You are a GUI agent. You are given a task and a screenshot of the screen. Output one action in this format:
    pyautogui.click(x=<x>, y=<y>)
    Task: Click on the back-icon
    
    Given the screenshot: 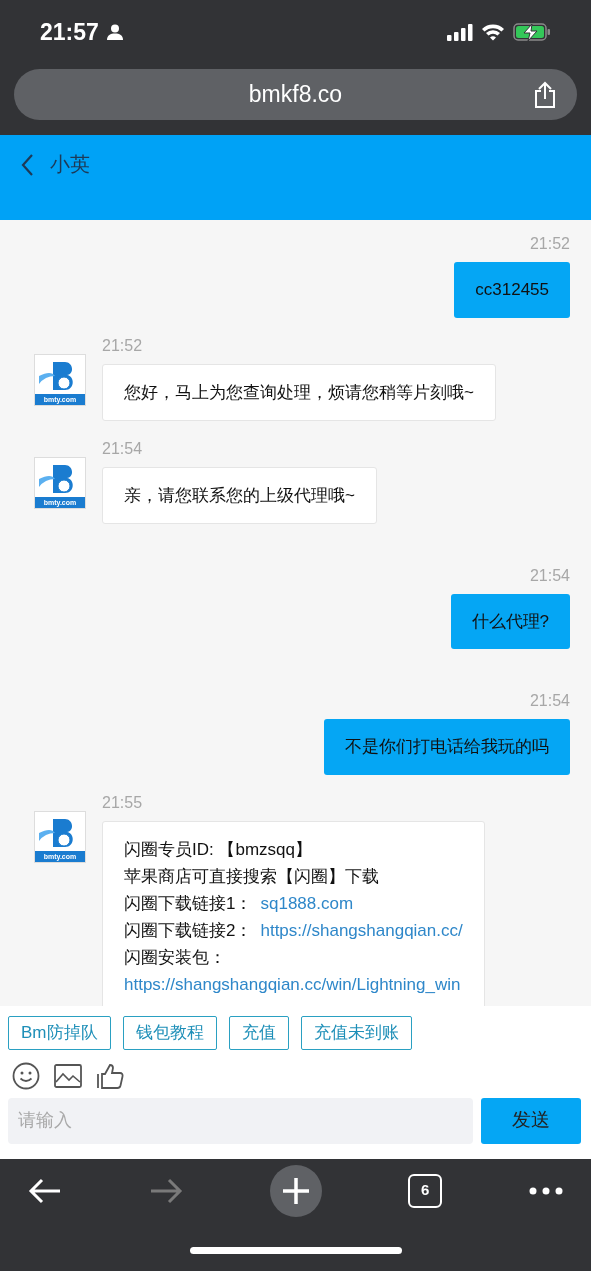 What is the action you would take?
    pyautogui.click(x=27, y=165)
    